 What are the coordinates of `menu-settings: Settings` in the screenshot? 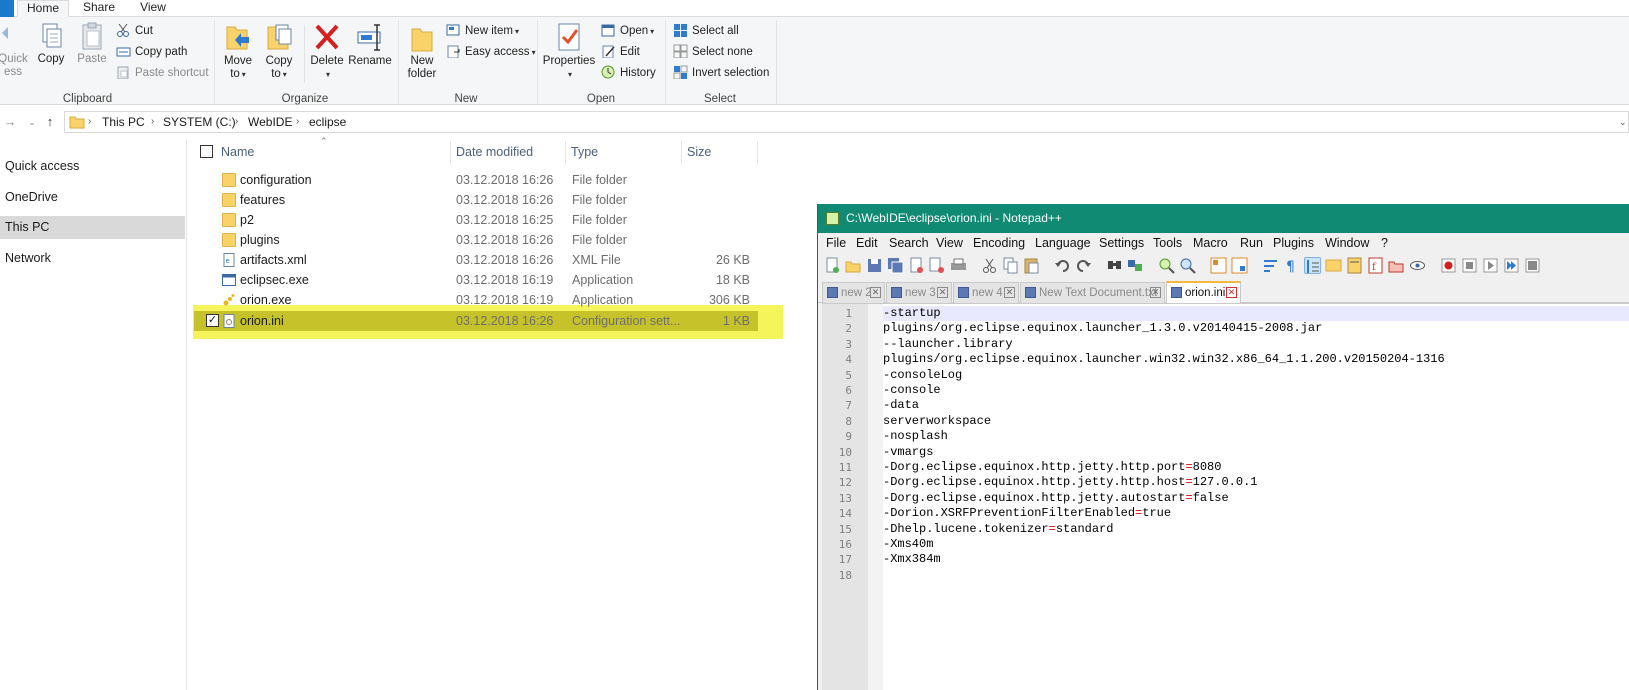 It's located at (1121, 243).